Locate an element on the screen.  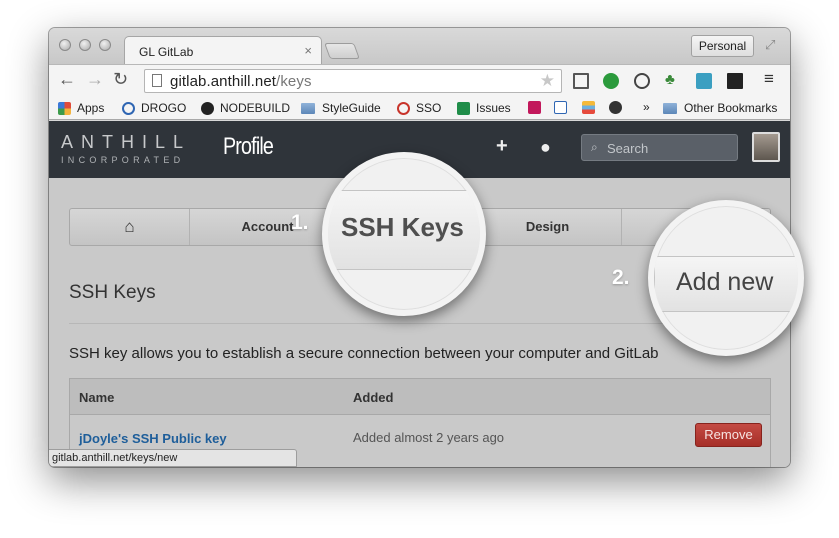
user-icon: ● is located at coordinates (545, 147).